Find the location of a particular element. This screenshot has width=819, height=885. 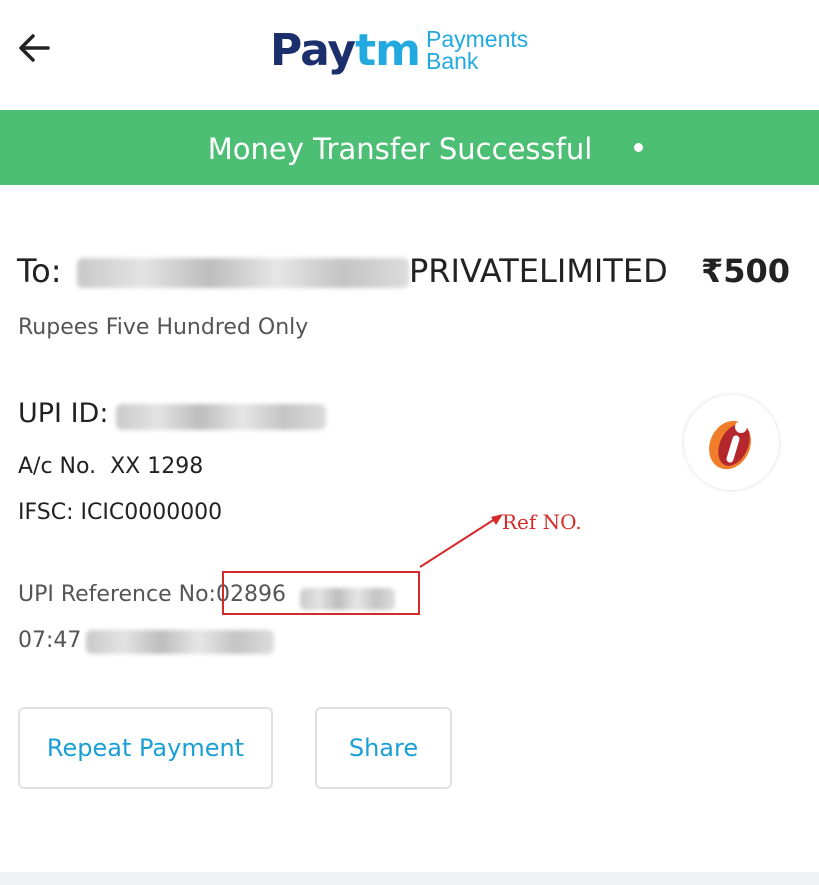

ifsc-label: IFSC: is located at coordinates (46, 512).